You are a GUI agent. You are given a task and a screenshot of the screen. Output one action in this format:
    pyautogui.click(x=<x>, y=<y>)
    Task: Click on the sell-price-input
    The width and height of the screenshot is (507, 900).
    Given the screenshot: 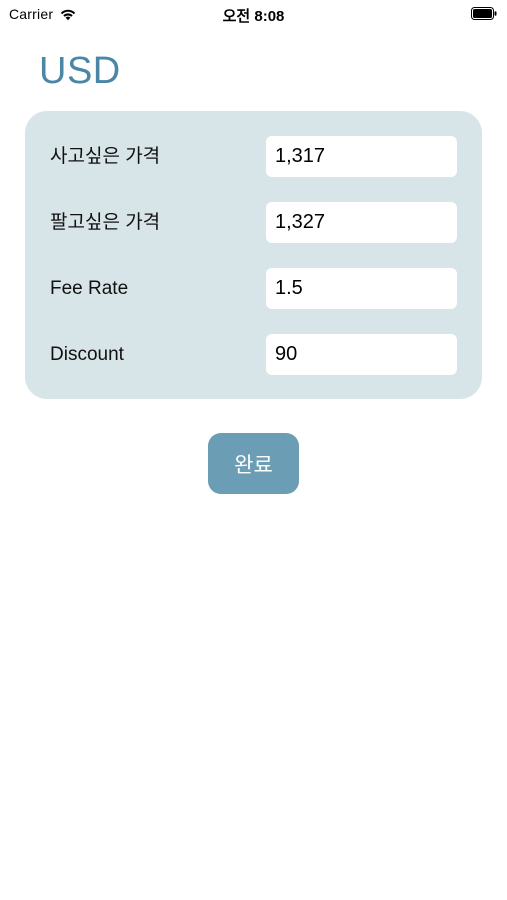 What is the action you would take?
    pyautogui.click(x=361, y=222)
    